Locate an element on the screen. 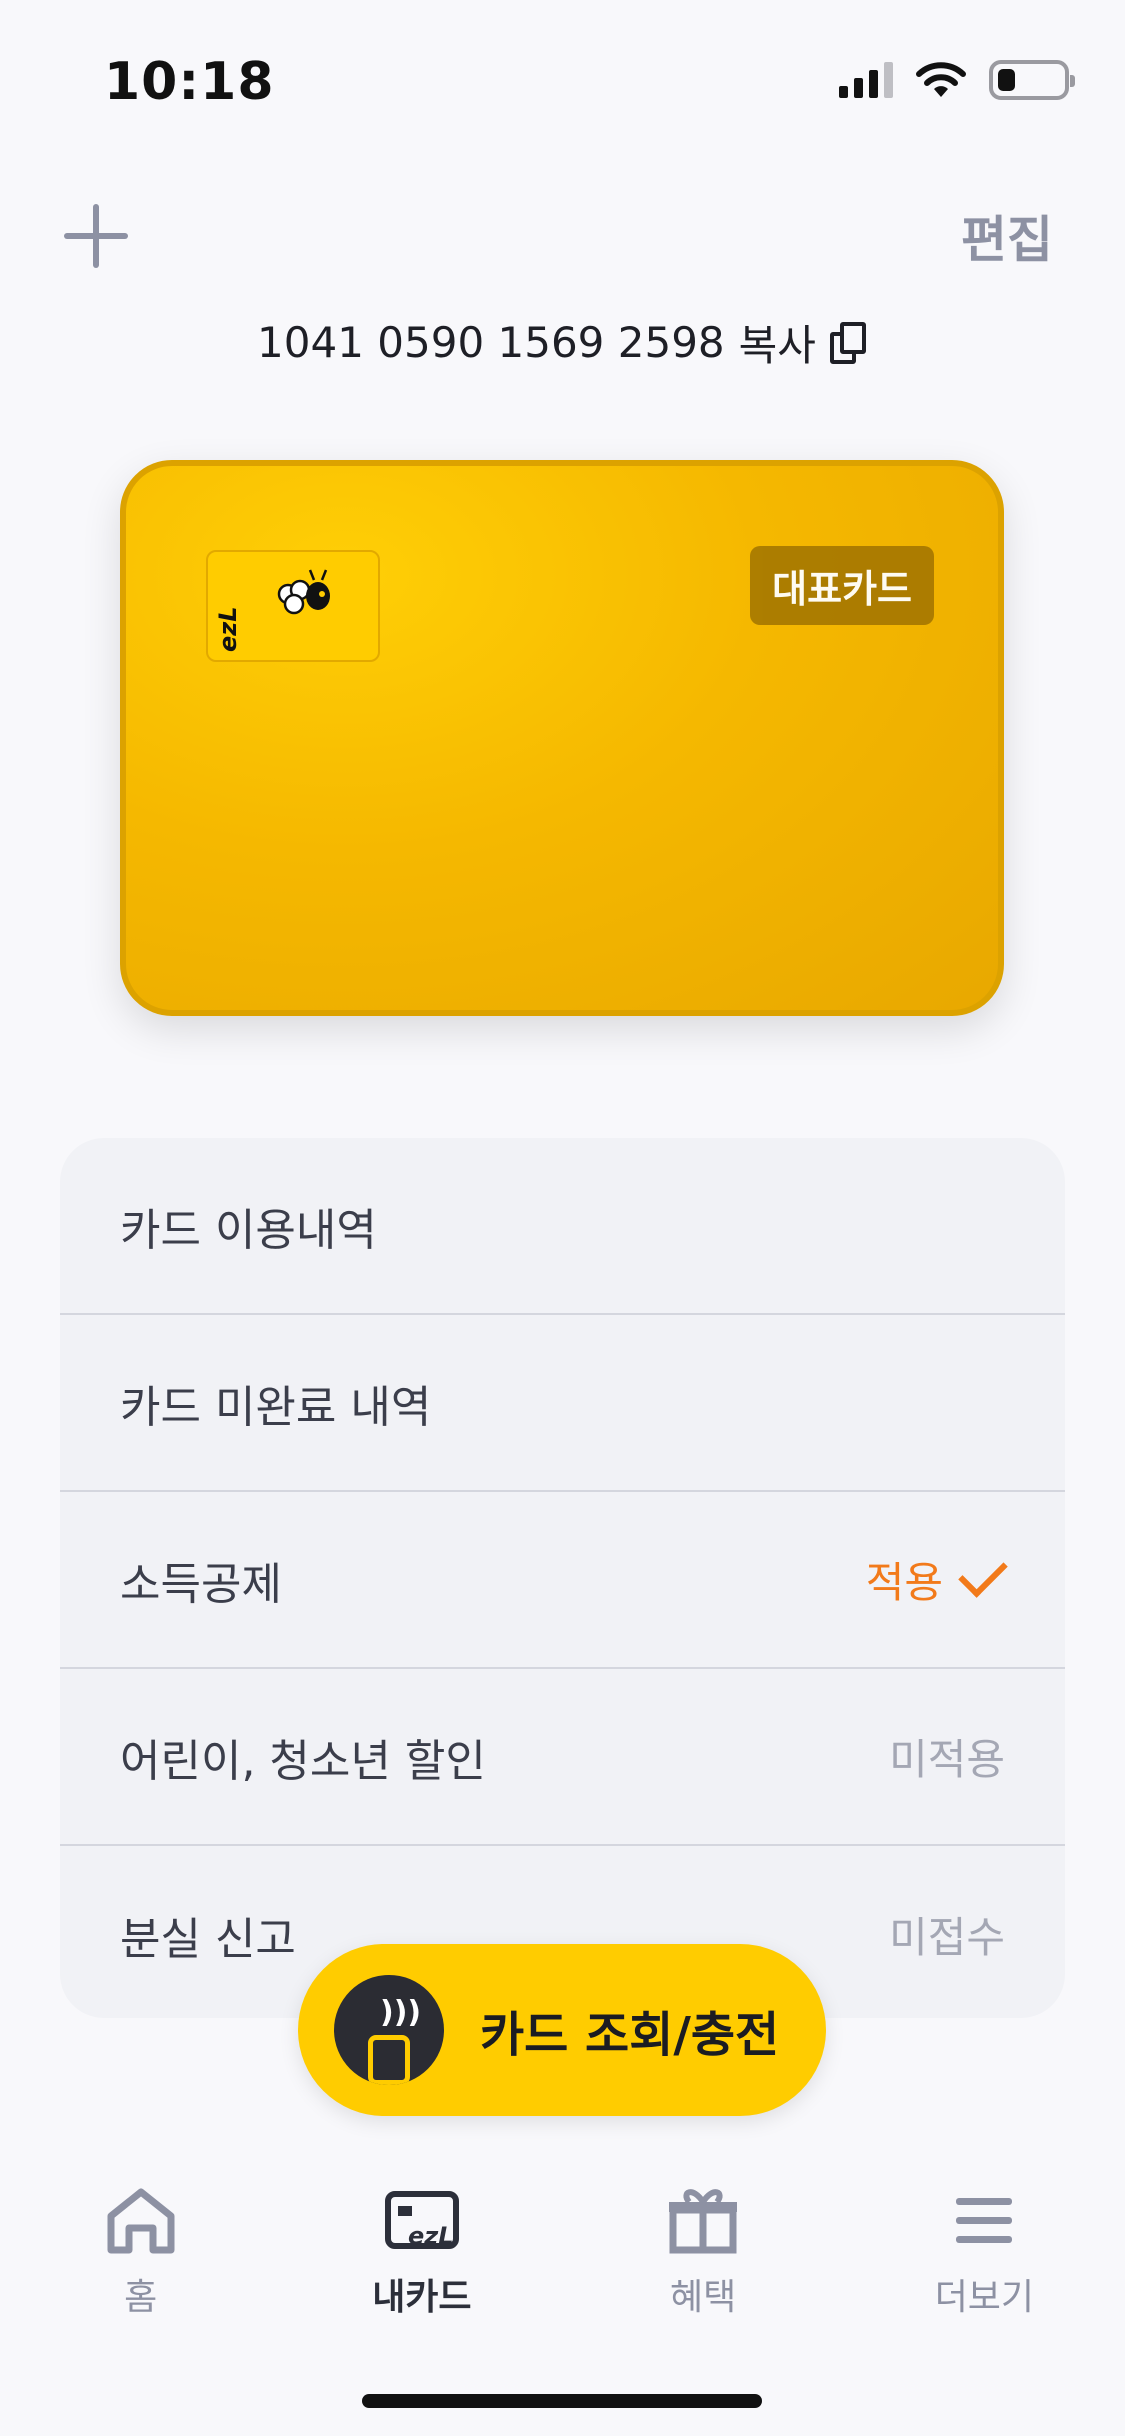  cellular-signal-icon is located at coordinates (866, 80).